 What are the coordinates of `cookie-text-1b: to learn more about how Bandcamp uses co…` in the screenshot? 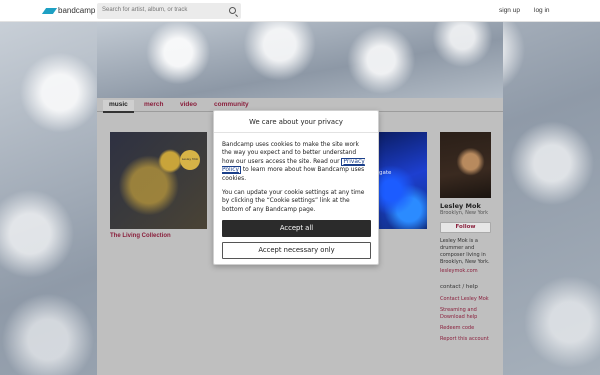 It's located at (293, 174).